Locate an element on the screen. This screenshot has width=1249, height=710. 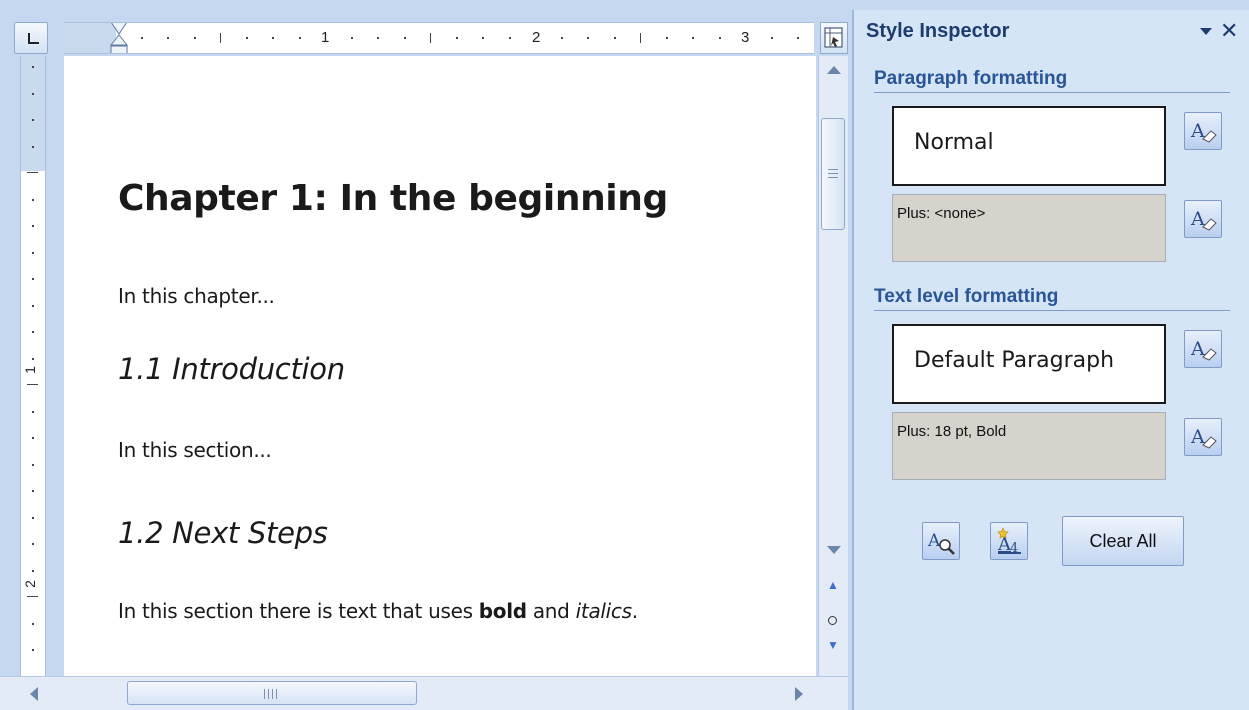
text-plus-box: Plus: 18 pt, Bold is located at coordinates (1029, 446).